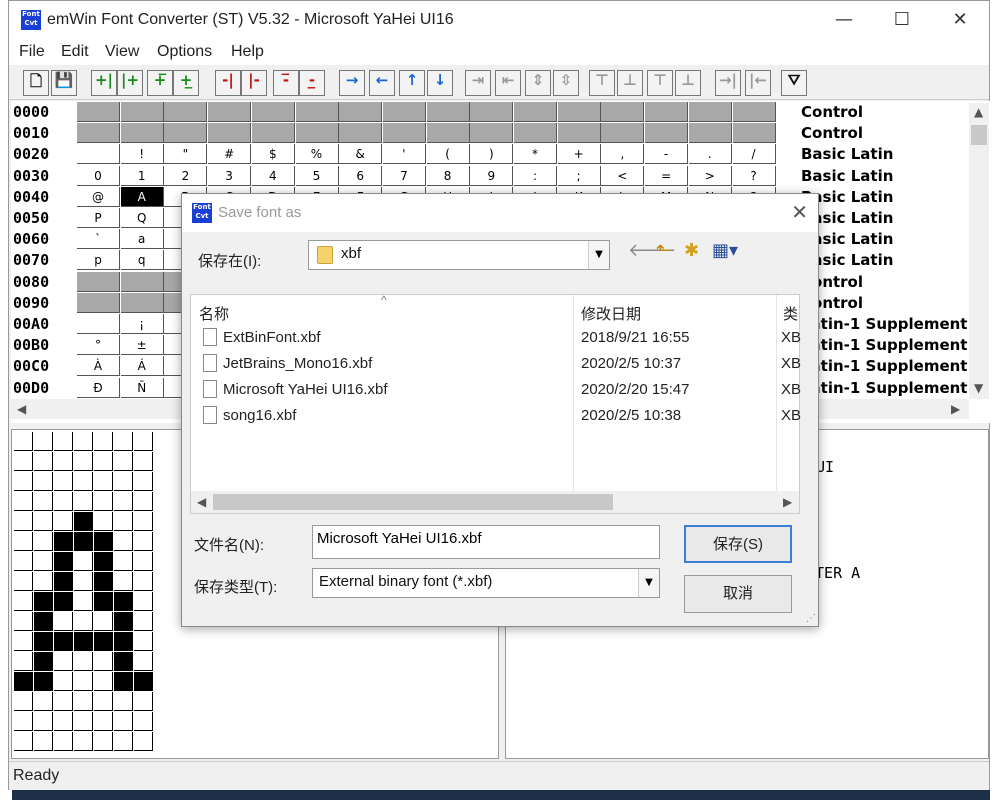  What do you see at coordinates (790, 313) in the screenshot?
I see `column-header-type: 类` at bounding box center [790, 313].